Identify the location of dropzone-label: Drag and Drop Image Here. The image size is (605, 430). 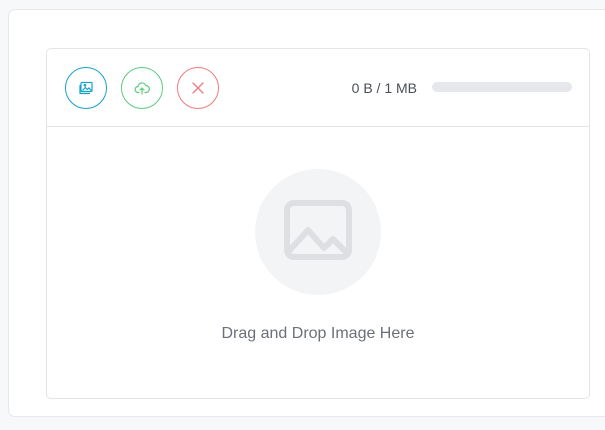
(318, 333).